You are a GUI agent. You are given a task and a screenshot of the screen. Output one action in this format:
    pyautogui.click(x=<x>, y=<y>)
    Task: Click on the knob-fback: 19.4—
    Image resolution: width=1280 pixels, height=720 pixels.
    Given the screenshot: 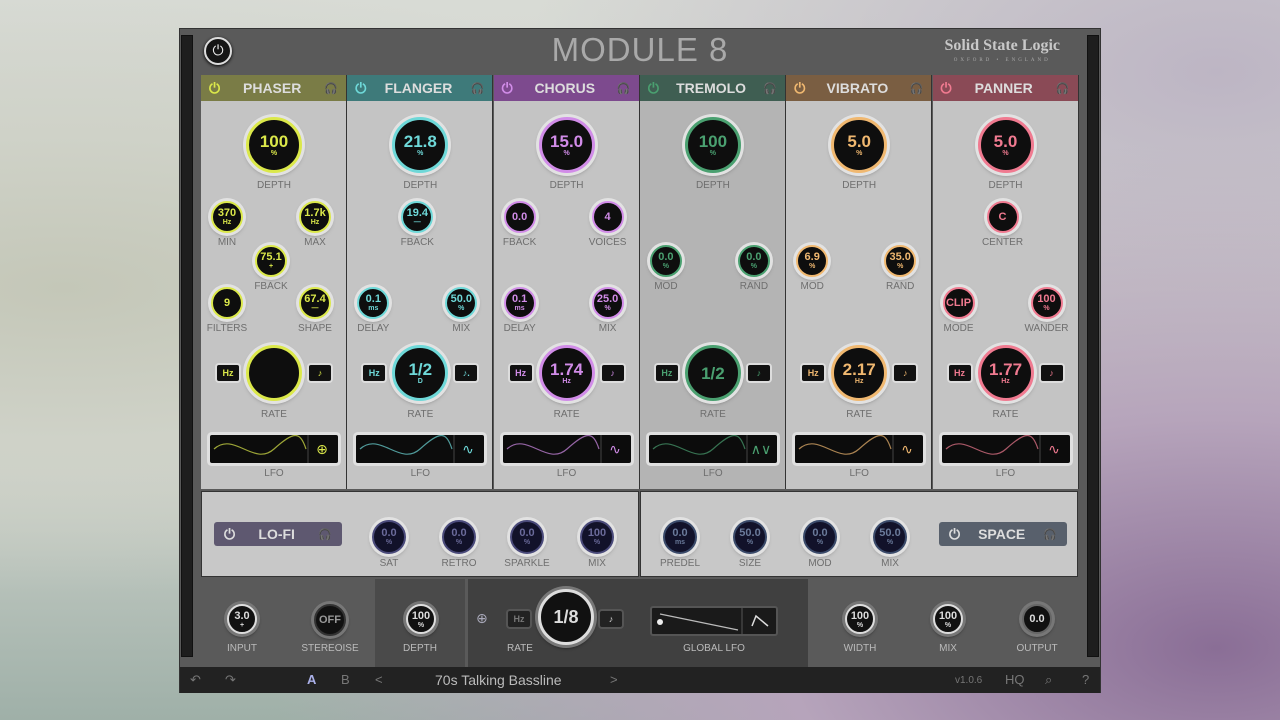 What is the action you would take?
    pyautogui.click(x=417, y=217)
    